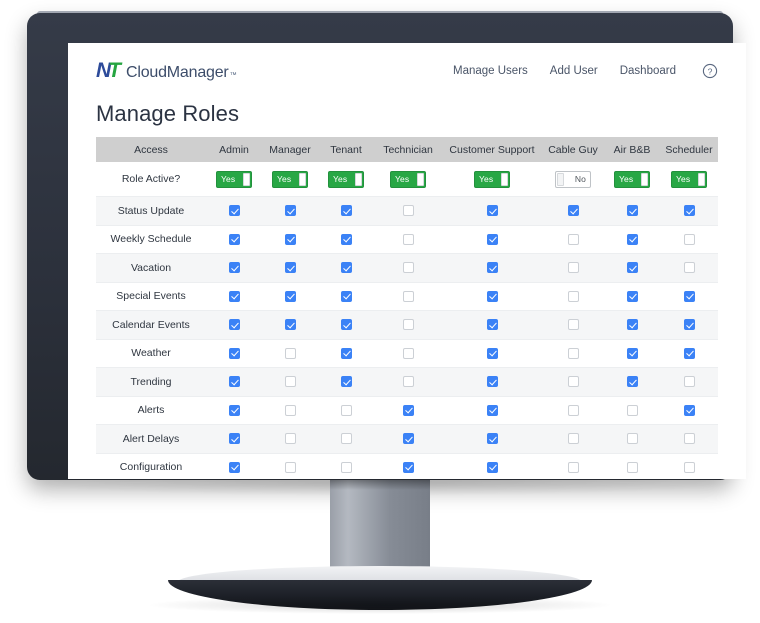 Image resolution: width=760 pixels, height=623 pixels. I want to click on role-active-toggle-air-b-b: Yes, so click(632, 179).